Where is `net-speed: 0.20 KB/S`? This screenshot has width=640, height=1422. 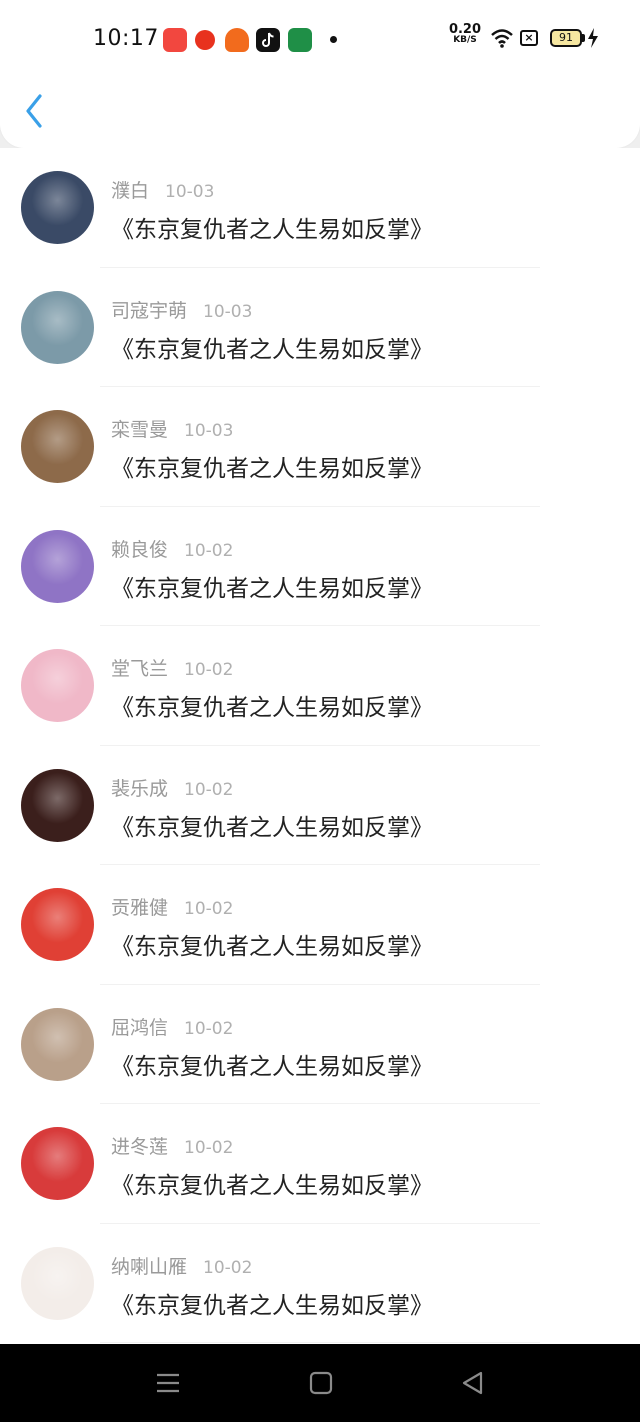 net-speed: 0.20 KB/S is located at coordinates (465, 34).